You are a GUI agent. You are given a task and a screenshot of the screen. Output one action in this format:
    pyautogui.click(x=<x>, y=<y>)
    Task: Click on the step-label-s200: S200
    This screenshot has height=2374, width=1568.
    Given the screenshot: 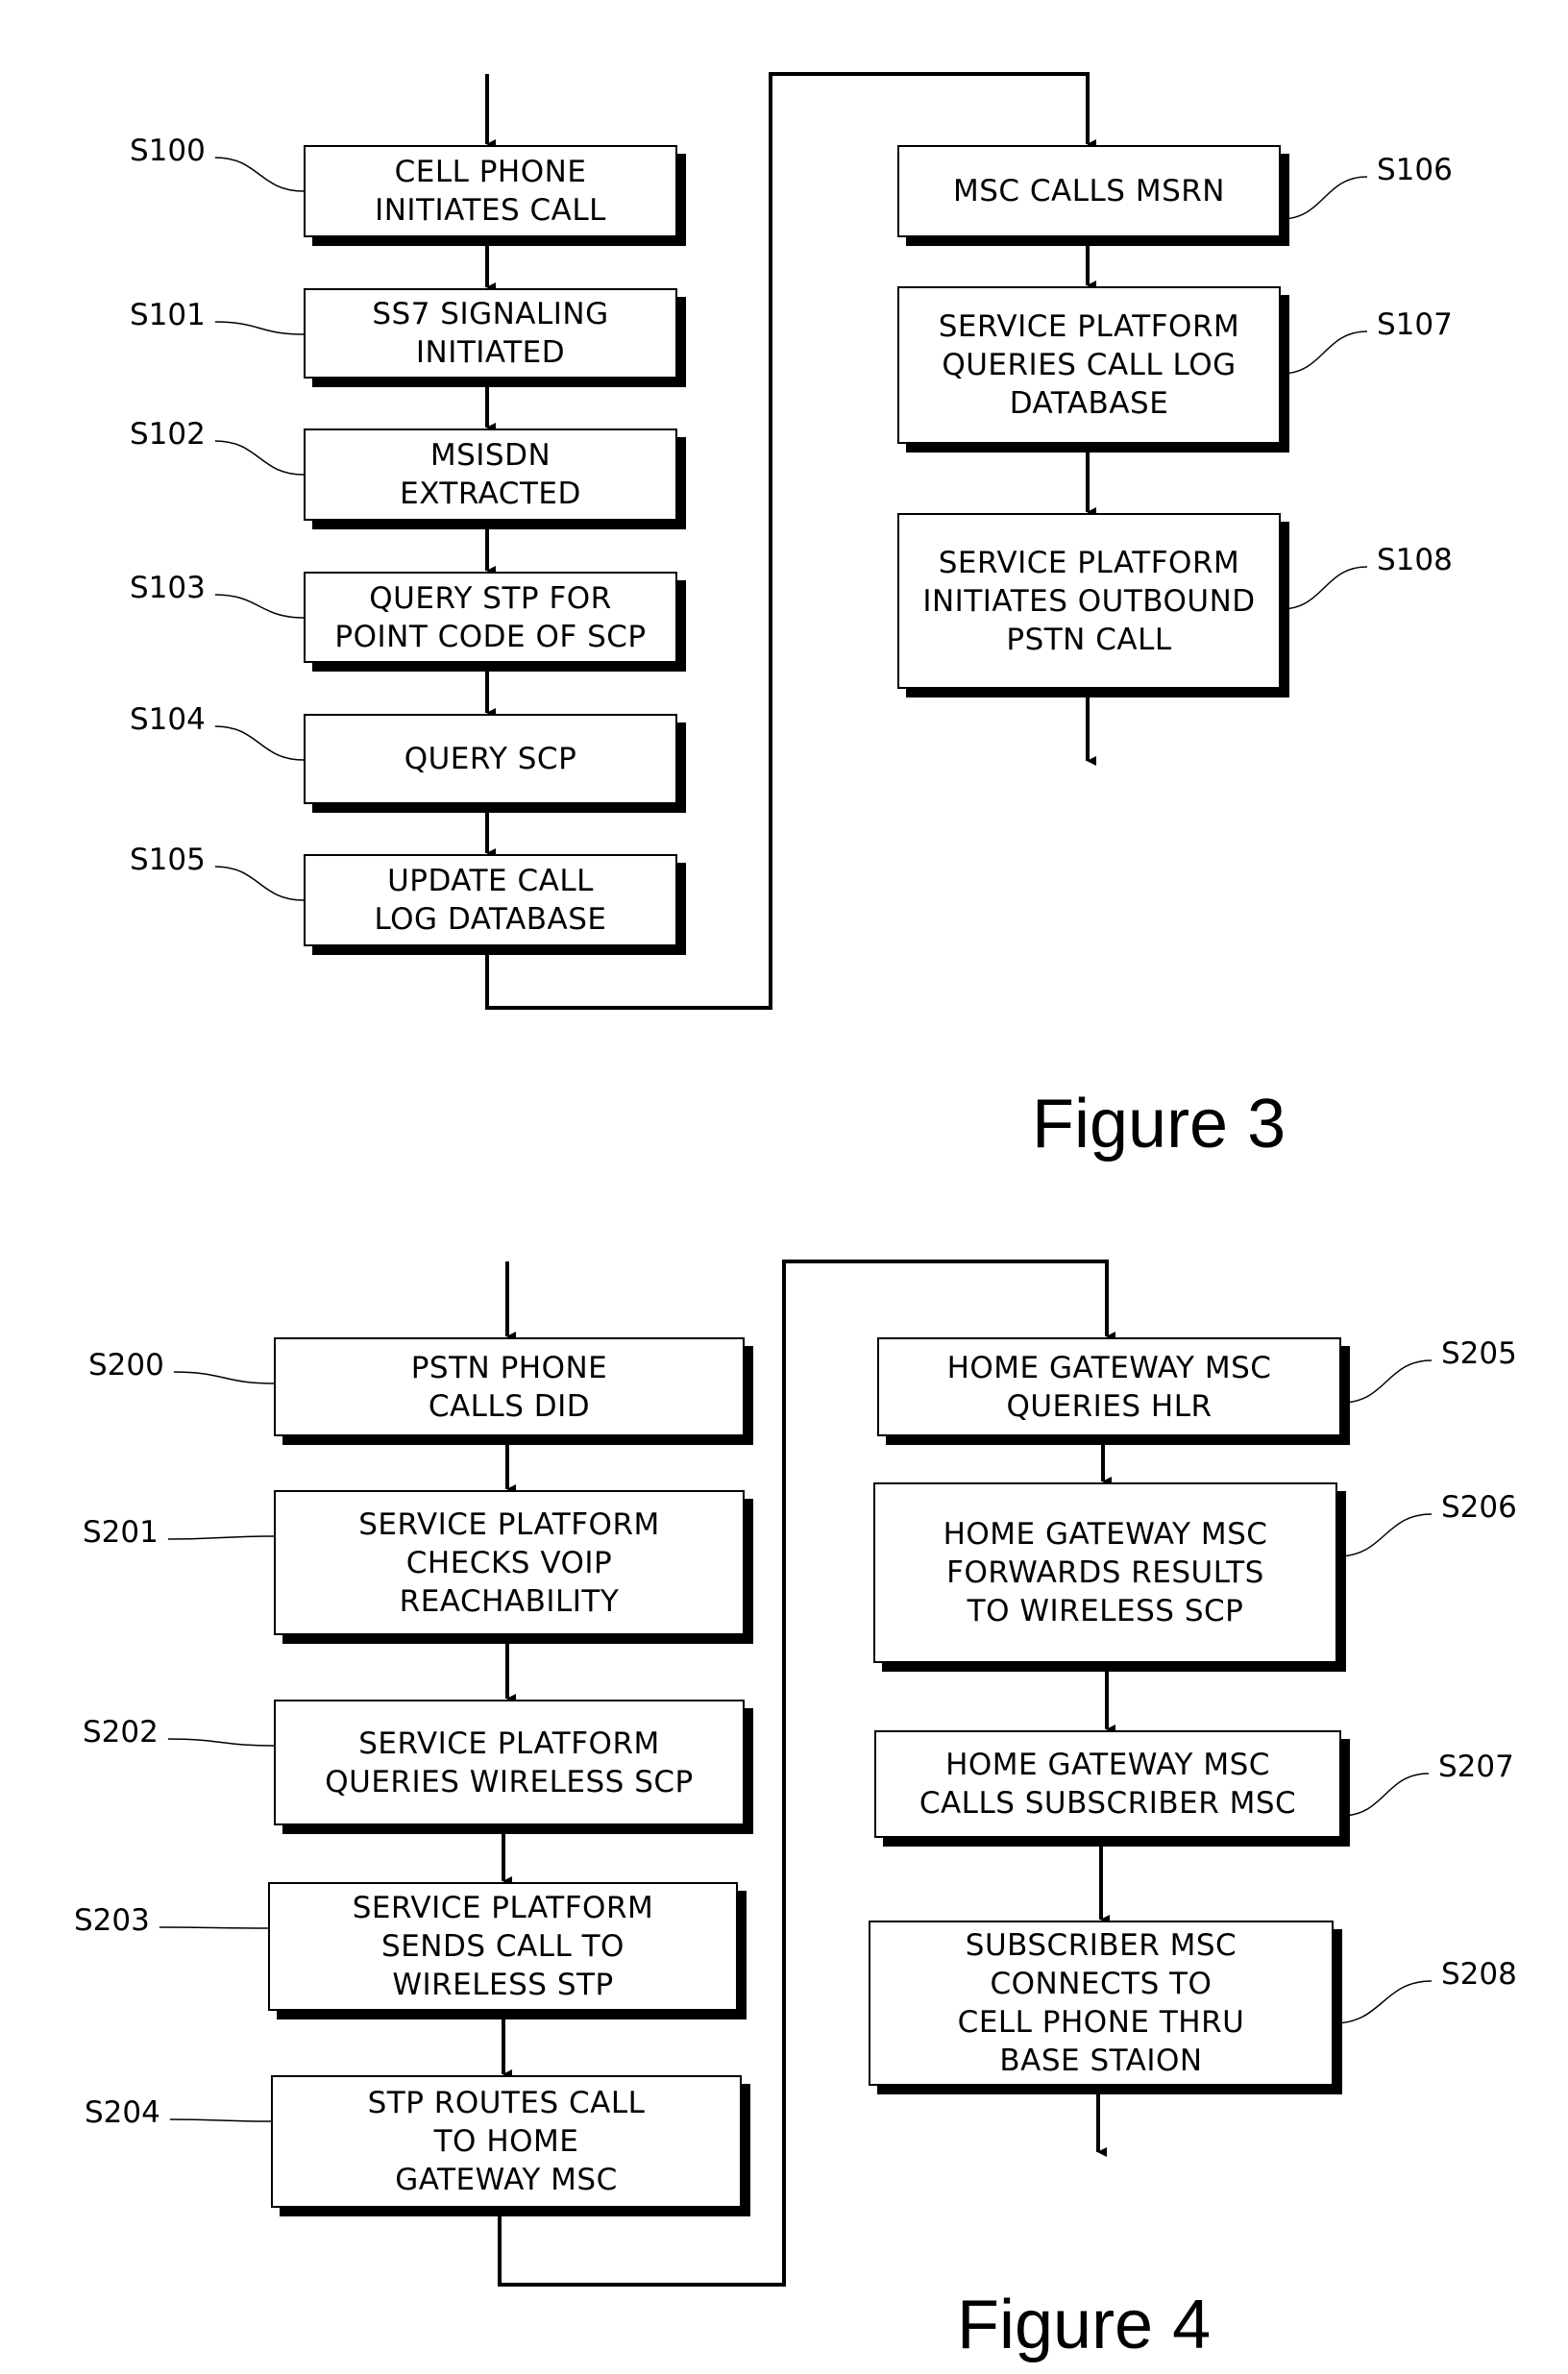 What is the action you would take?
    pyautogui.click(x=126, y=1365)
    